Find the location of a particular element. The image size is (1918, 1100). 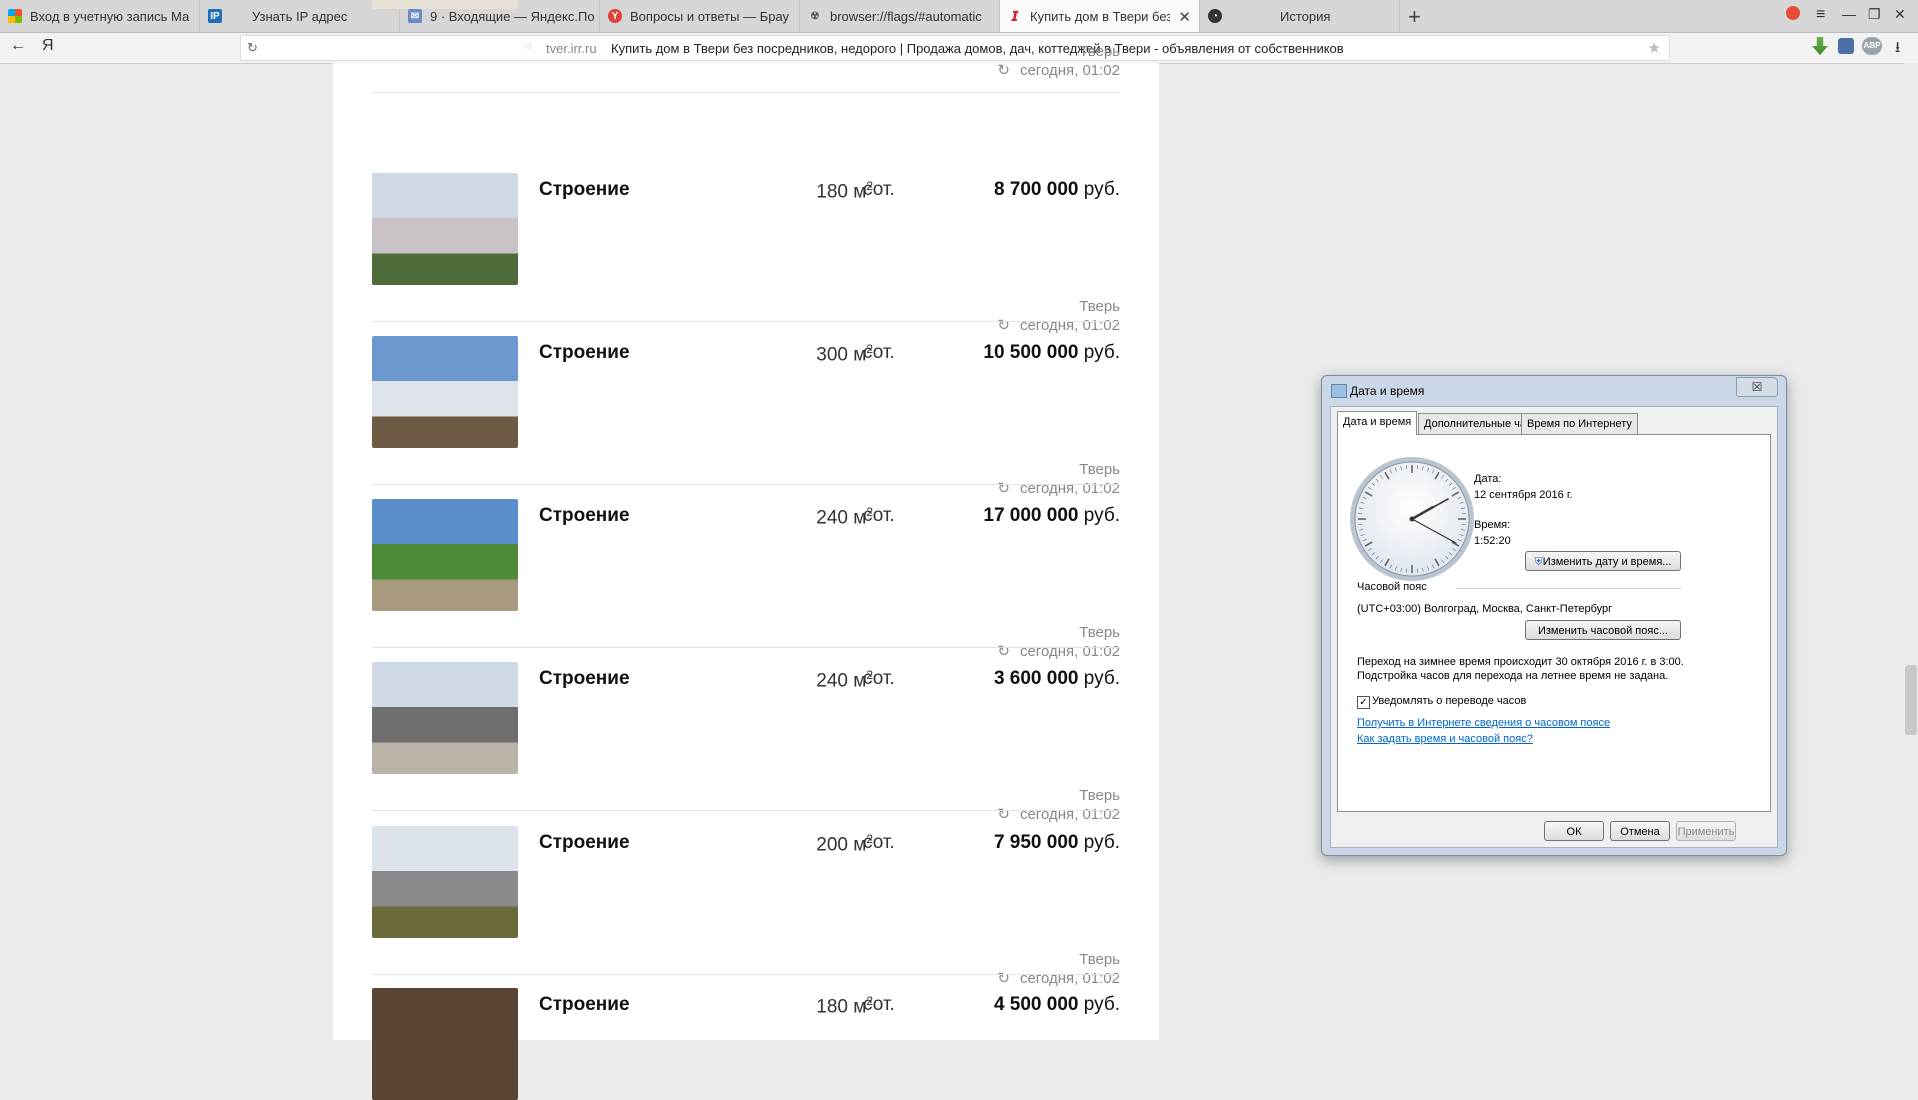

listing-date: ↻ сегодня, 01:02 is located at coordinates (1058, 70).